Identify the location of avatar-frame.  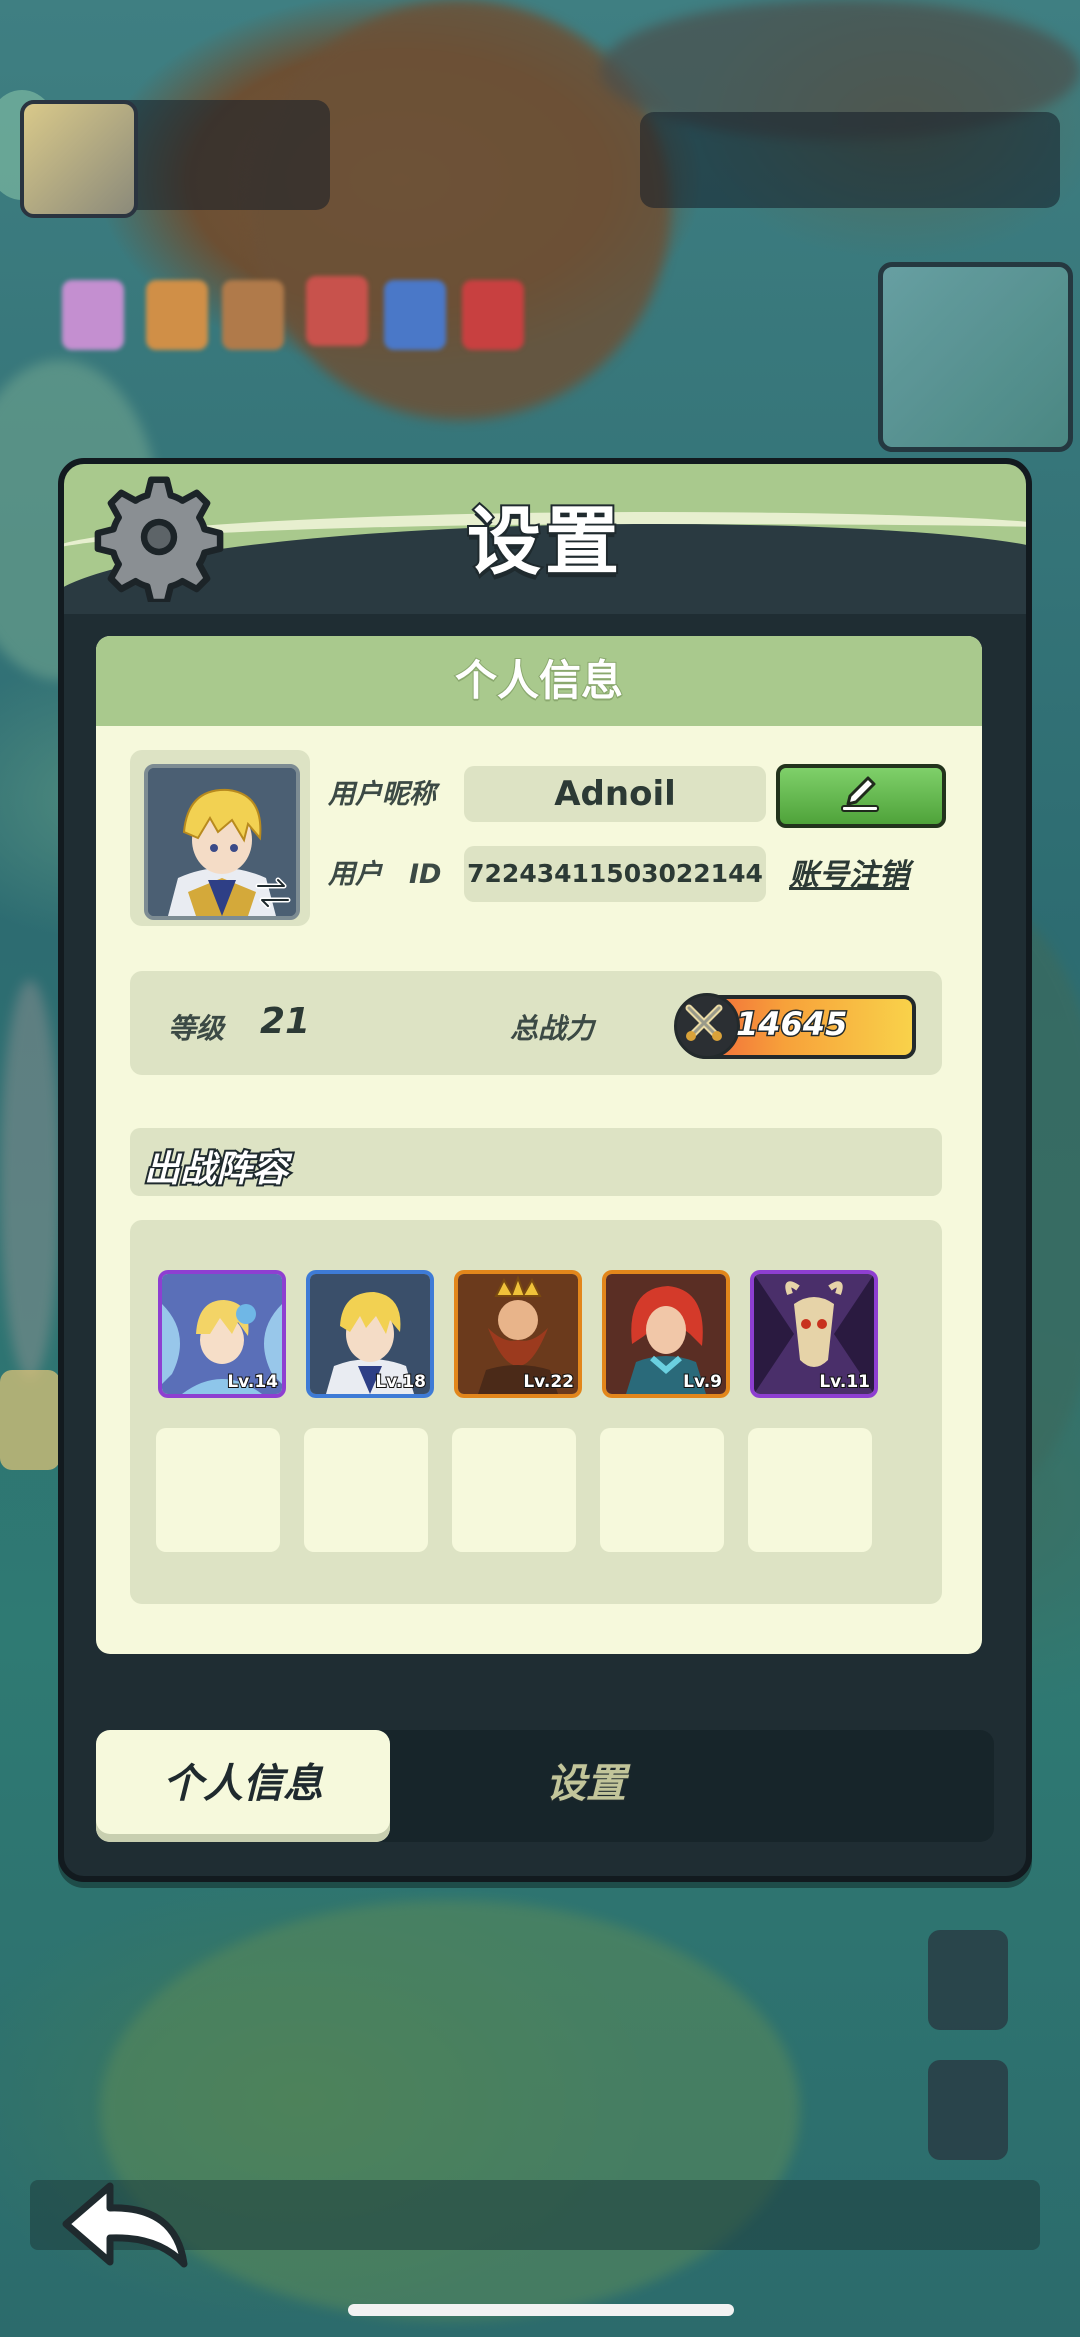
(220, 838).